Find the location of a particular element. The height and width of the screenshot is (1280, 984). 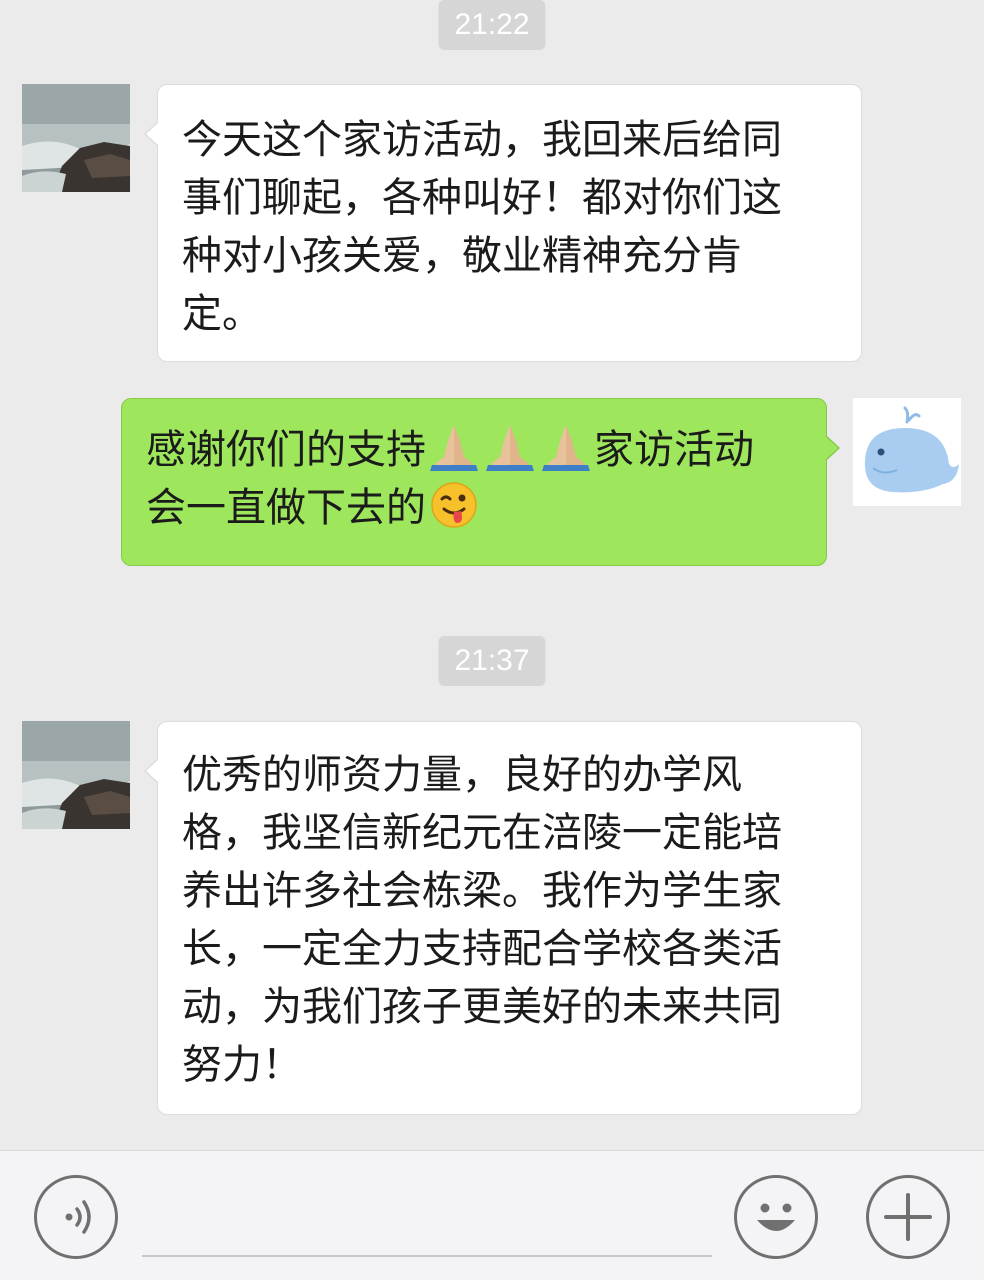

plus-icon is located at coordinates (908, 1217).